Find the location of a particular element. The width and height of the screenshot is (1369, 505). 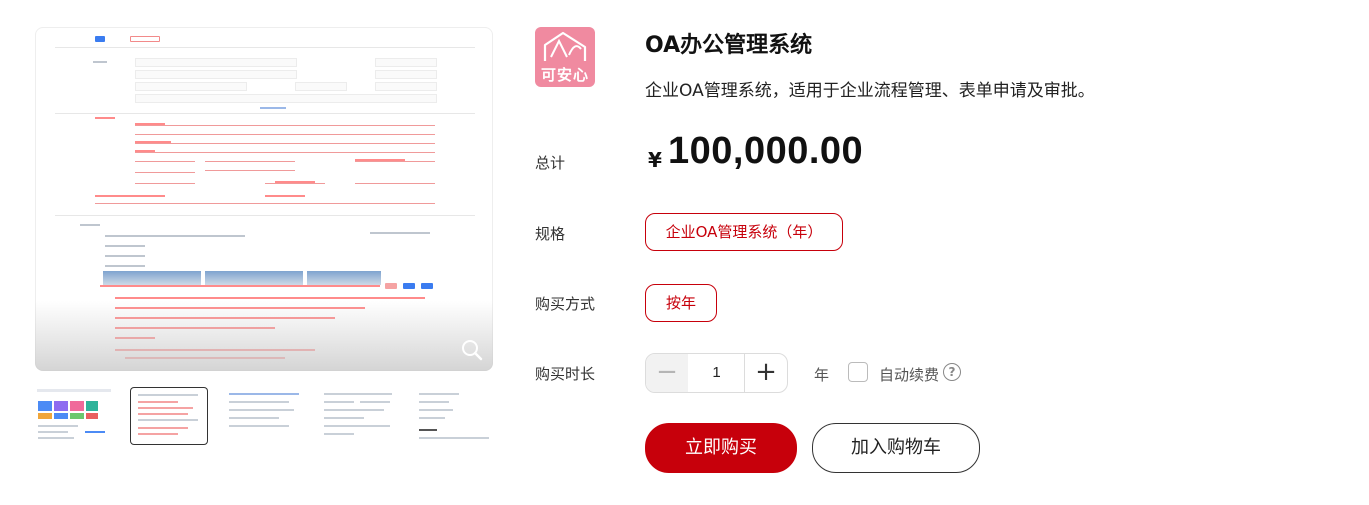

image-fade-overlay is located at coordinates (264, 336).